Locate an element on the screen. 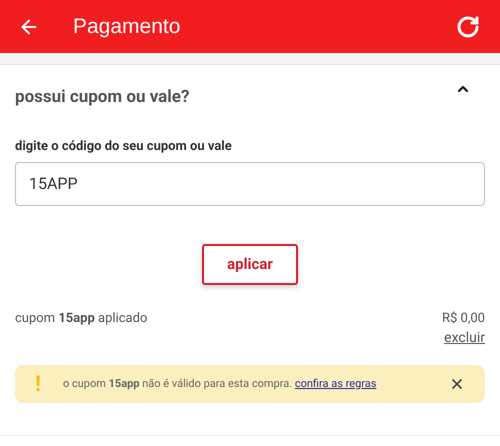 Image resolution: width=500 pixels, height=446 pixels. field-label: digite o código do seu cupom ou vale is located at coordinates (124, 147).